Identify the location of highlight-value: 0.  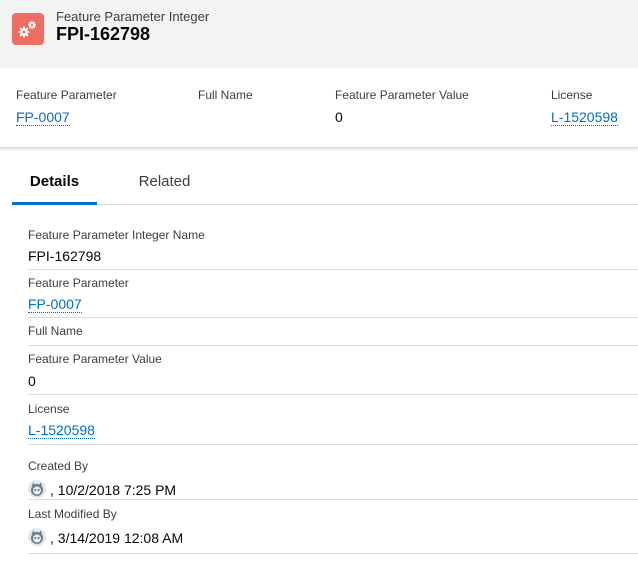
(339, 117).